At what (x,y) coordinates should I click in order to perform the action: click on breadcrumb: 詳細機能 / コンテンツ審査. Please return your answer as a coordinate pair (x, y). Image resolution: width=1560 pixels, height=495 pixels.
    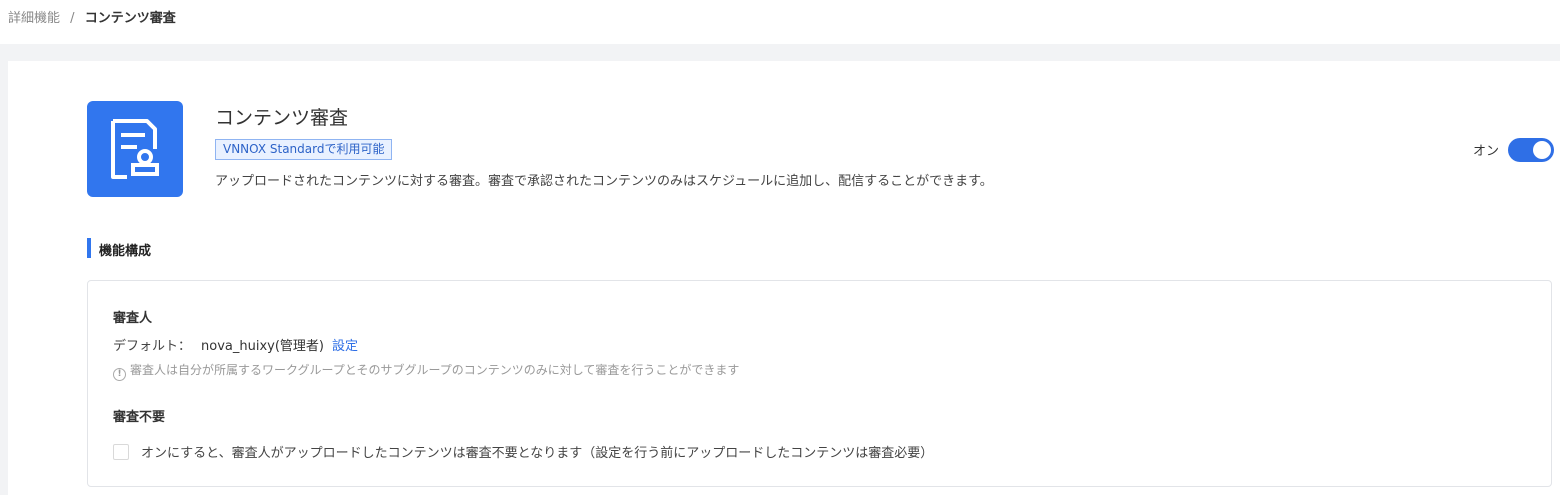
    Looking at the image, I should click on (92, 19).